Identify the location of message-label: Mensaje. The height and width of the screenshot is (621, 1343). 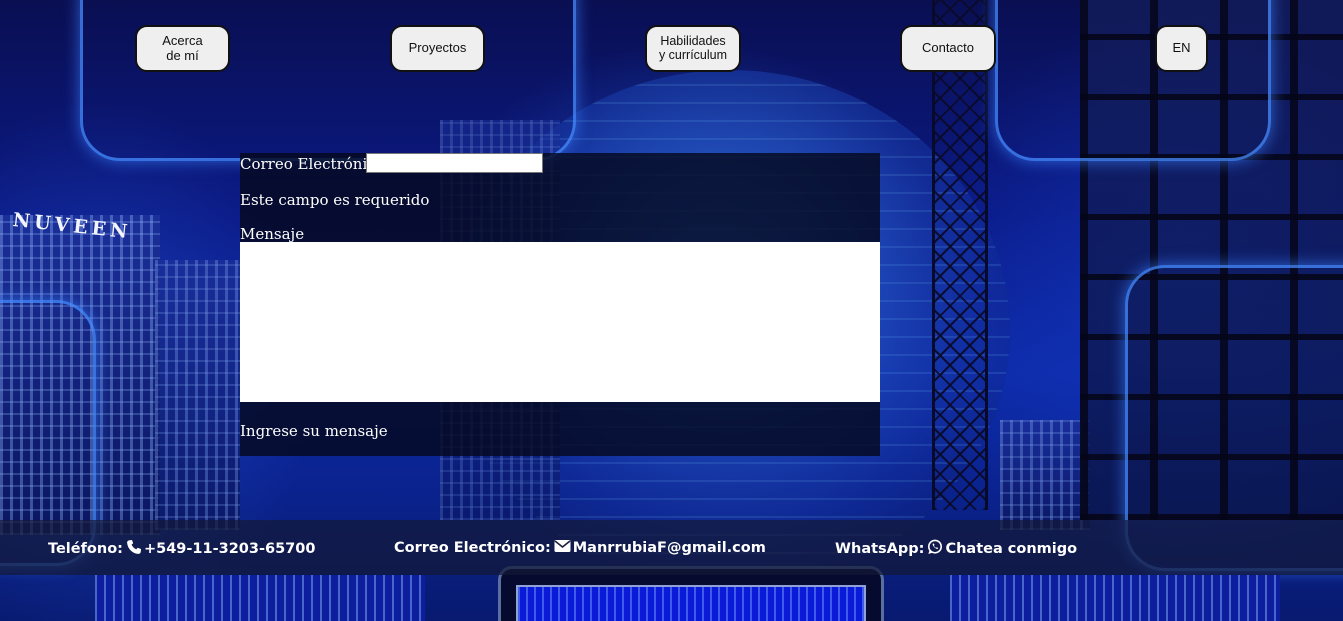
(272, 234).